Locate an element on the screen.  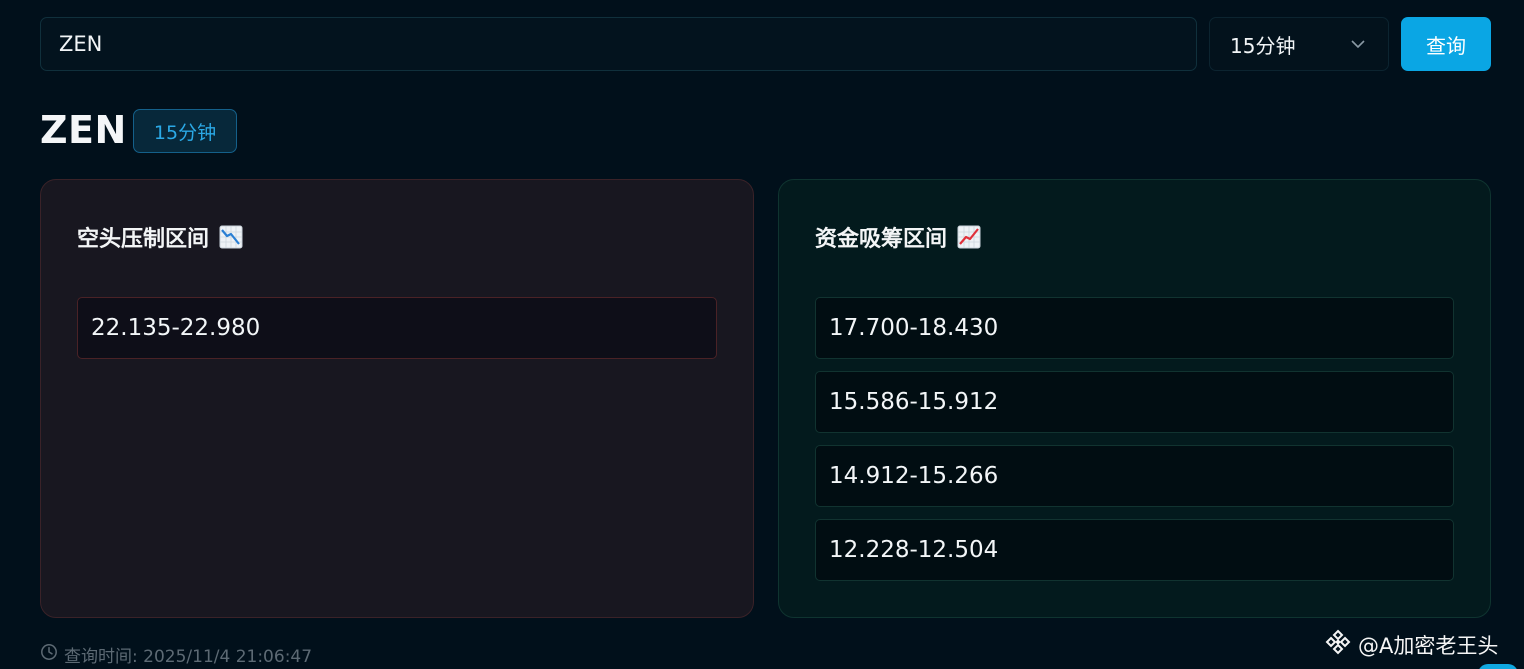
query-button: 查询 is located at coordinates (1446, 44).